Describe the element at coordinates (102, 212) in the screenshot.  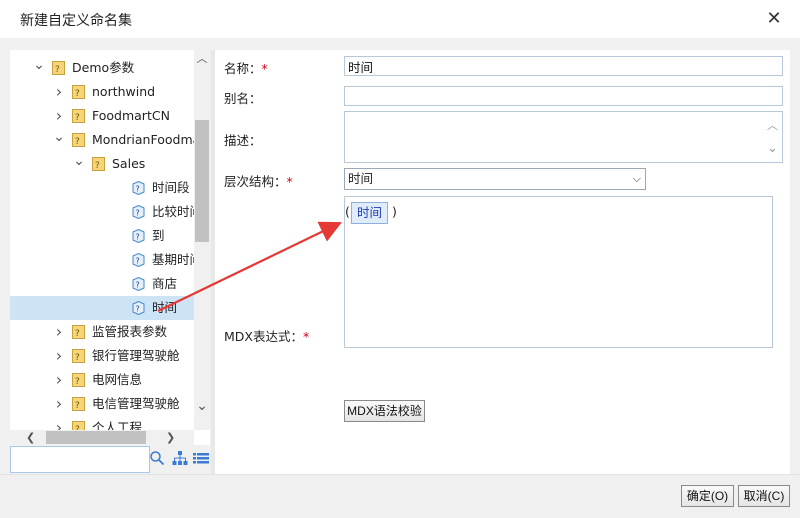
I see `tree-row: ? 比较时间` at that location.